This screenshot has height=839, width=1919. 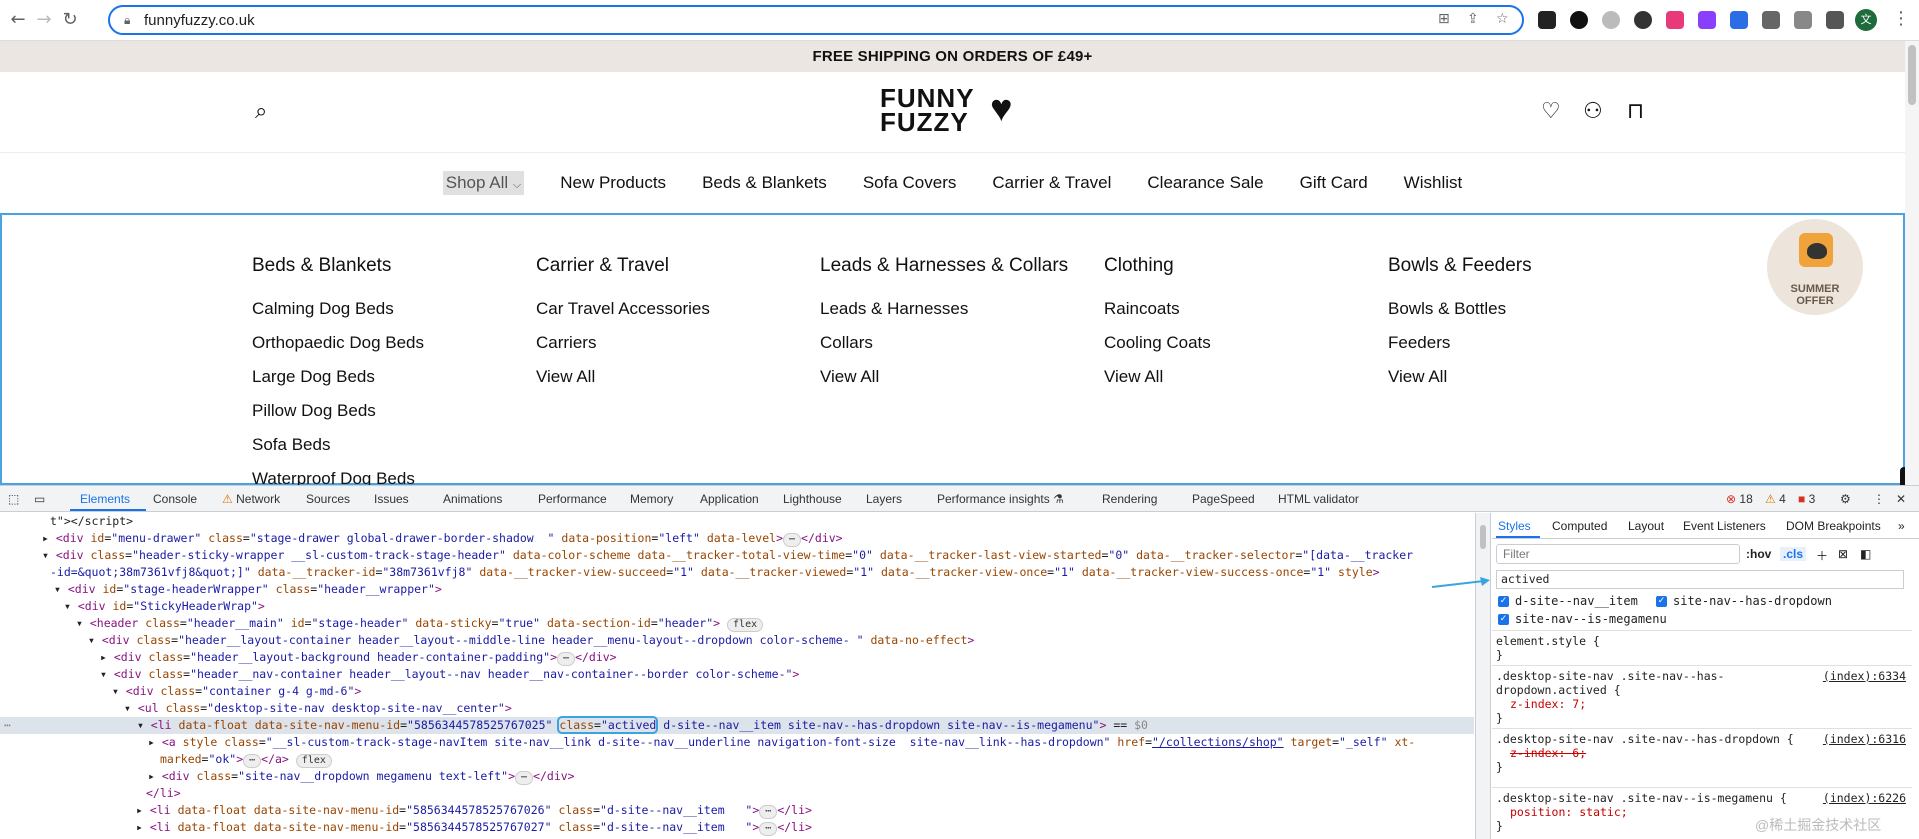 I want to click on mega-link: Large Dog Beds, so click(x=338, y=382).